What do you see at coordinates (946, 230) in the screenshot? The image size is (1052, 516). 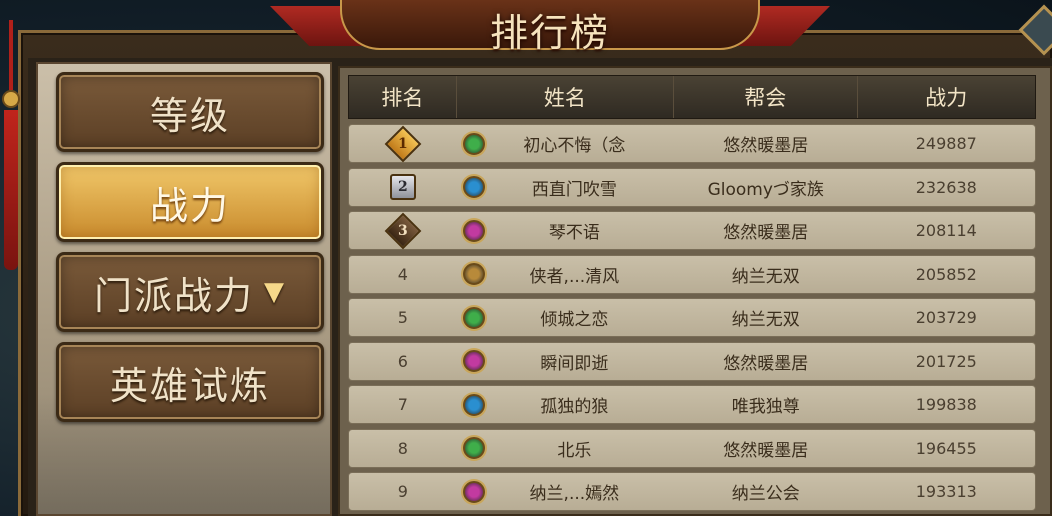 I see `power-cell: 208114` at bounding box center [946, 230].